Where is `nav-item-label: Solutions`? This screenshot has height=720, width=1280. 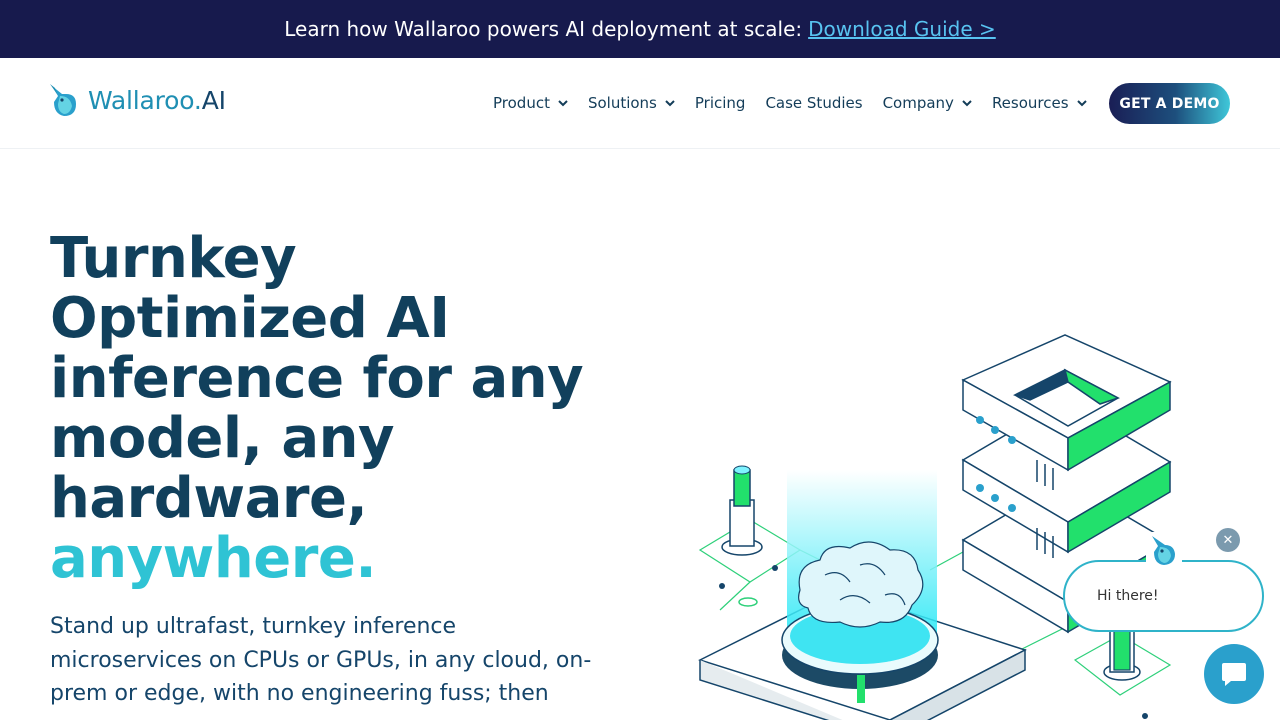
nav-item-label: Solutions is located at coordinates (622, 103).